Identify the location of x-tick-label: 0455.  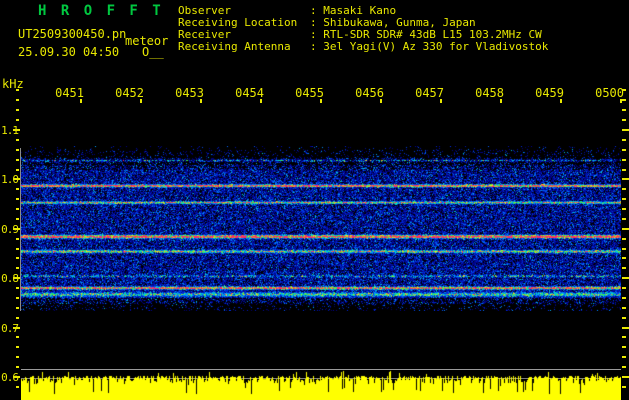
(309, 93).